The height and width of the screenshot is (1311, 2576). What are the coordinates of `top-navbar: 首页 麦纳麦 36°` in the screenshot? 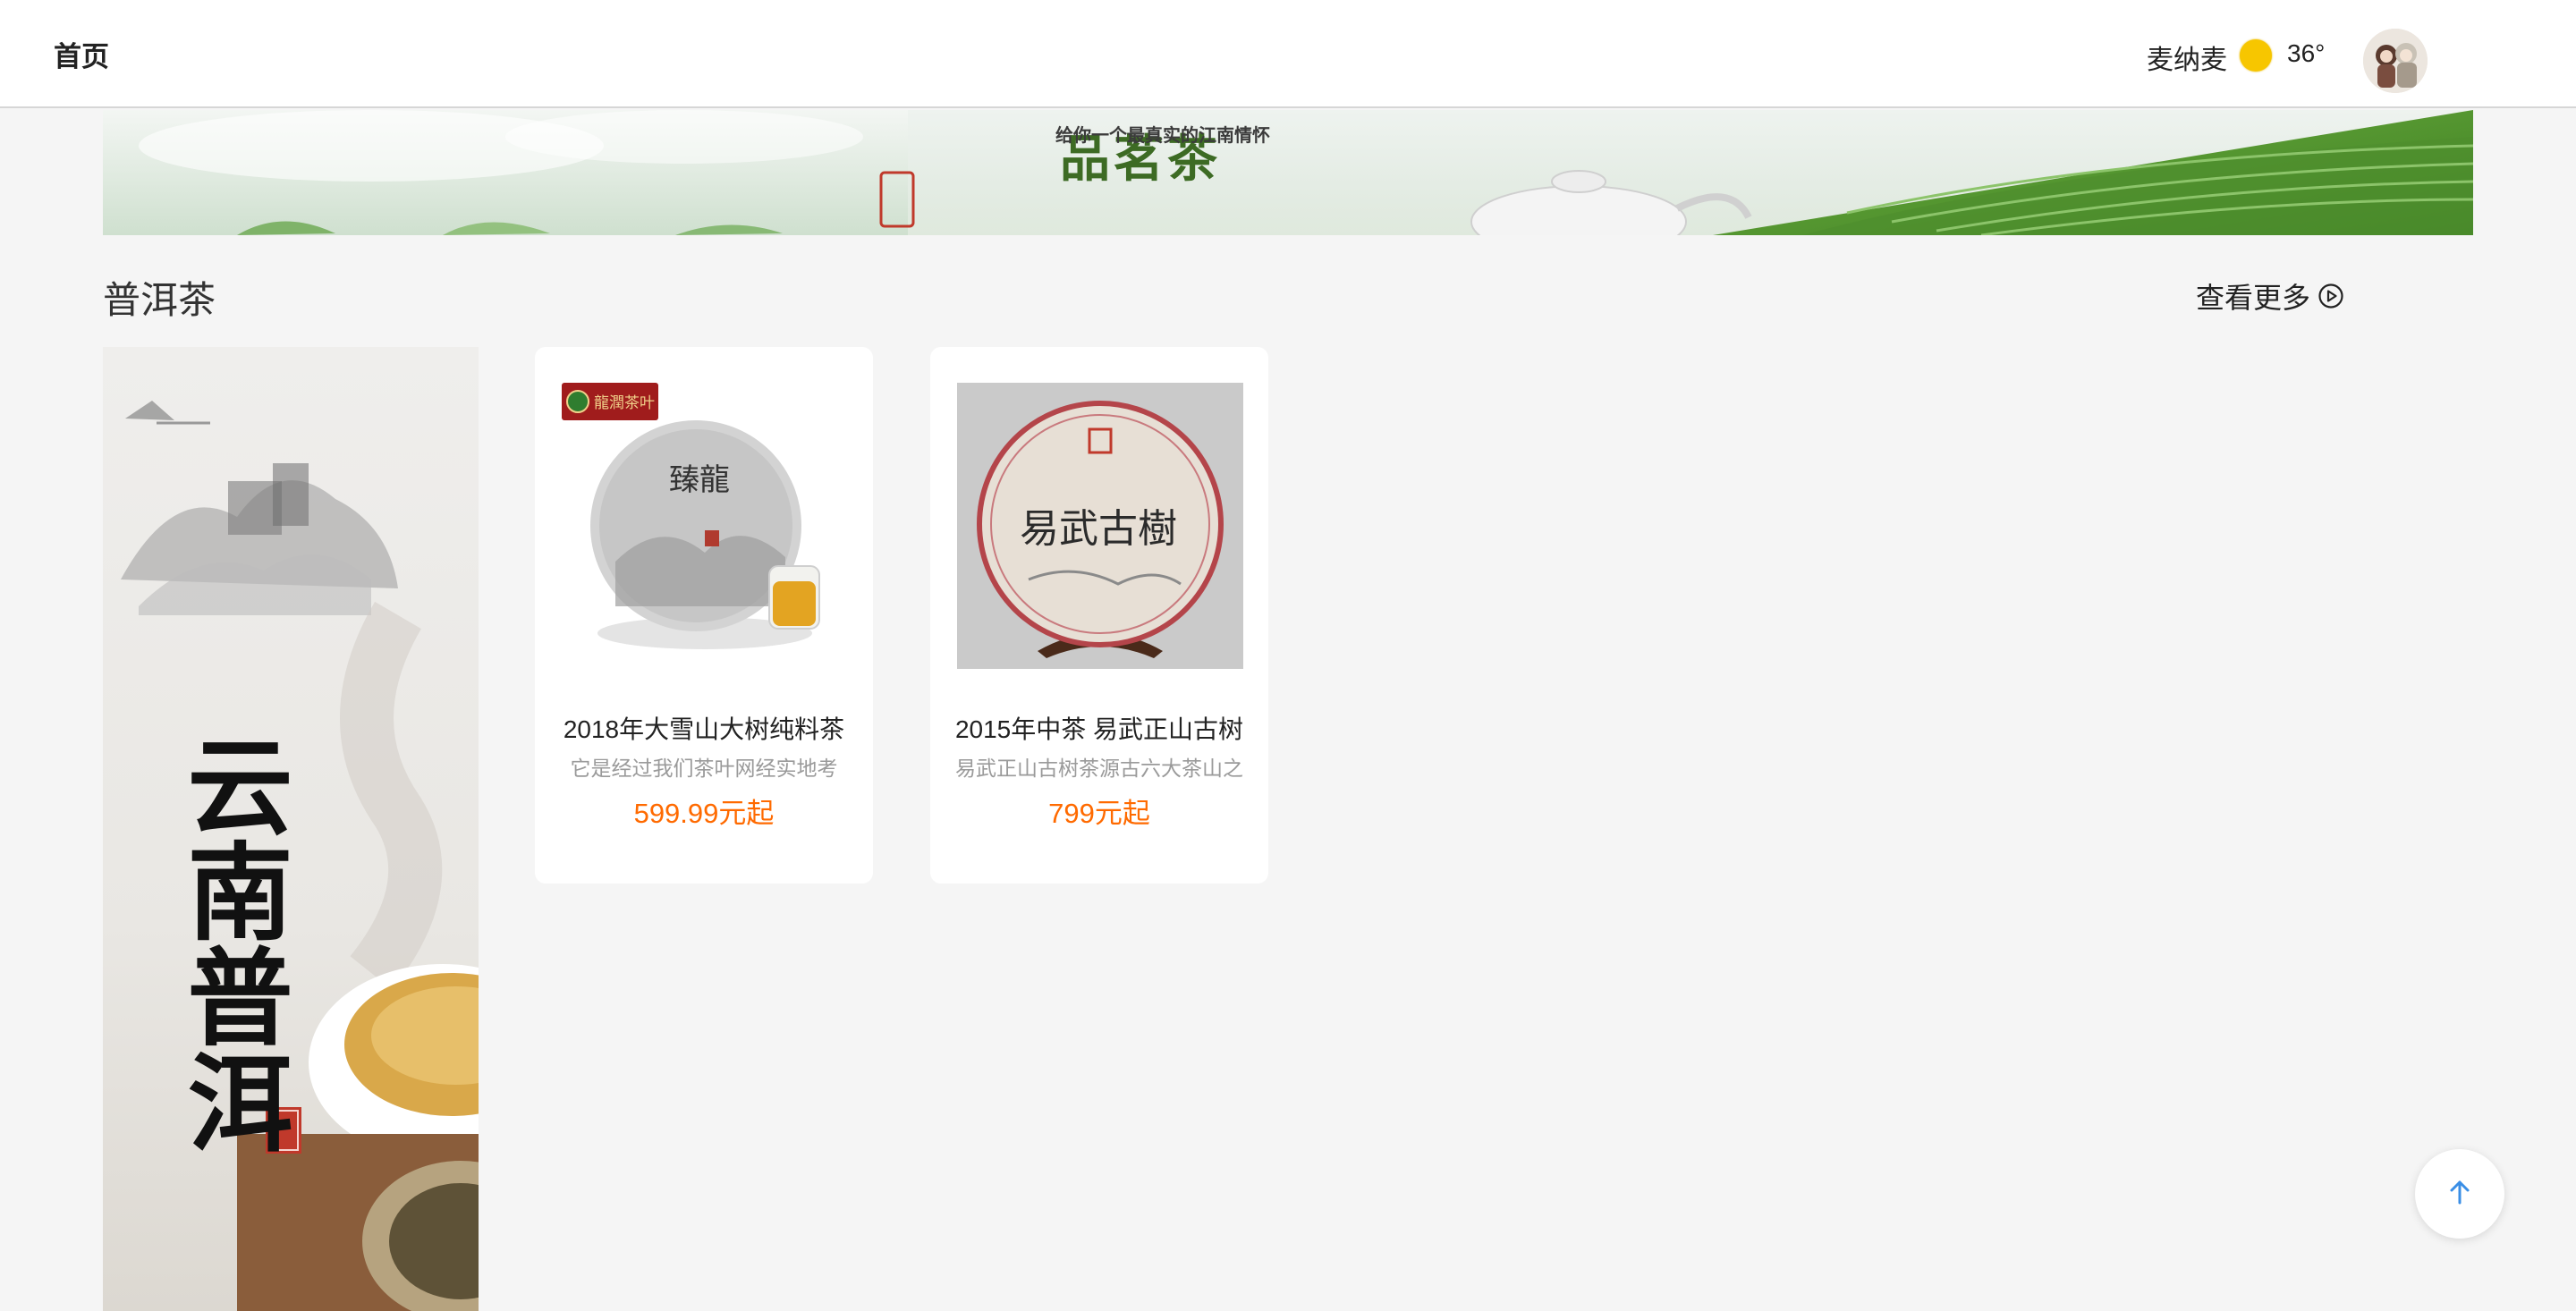 It's located at (1288, 54).